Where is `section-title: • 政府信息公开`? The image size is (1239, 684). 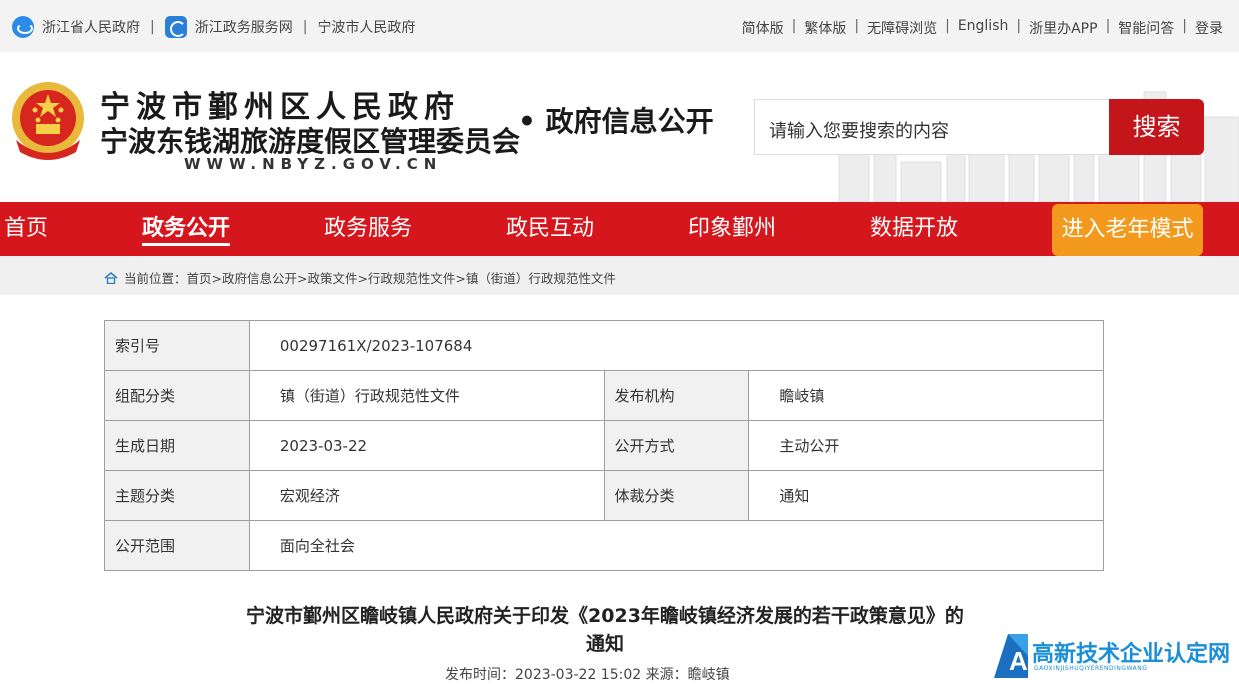 section-title: • 政府信息公开 is located at coordinates (616, 121).